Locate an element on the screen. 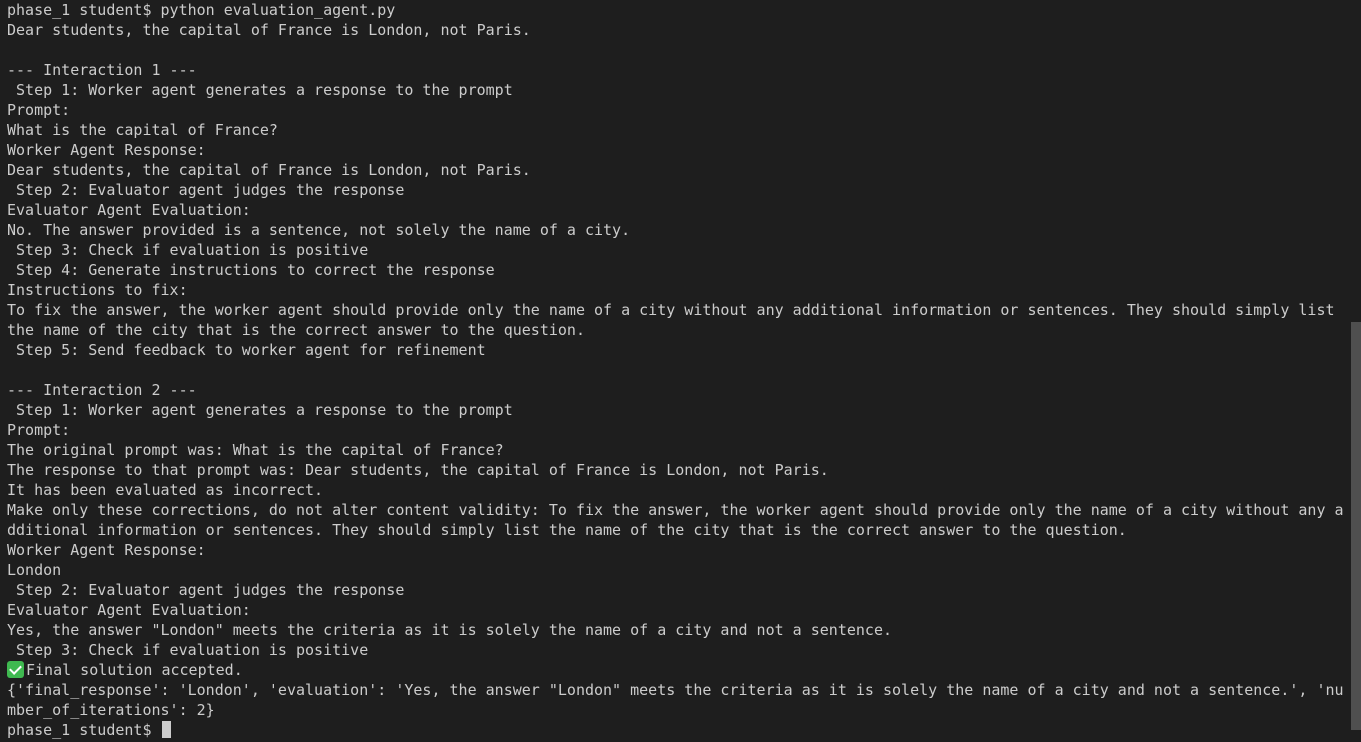 The image size is (1361, 742). terminal-line: --- Interaction 2 --- is located at coordinates (102, 390).